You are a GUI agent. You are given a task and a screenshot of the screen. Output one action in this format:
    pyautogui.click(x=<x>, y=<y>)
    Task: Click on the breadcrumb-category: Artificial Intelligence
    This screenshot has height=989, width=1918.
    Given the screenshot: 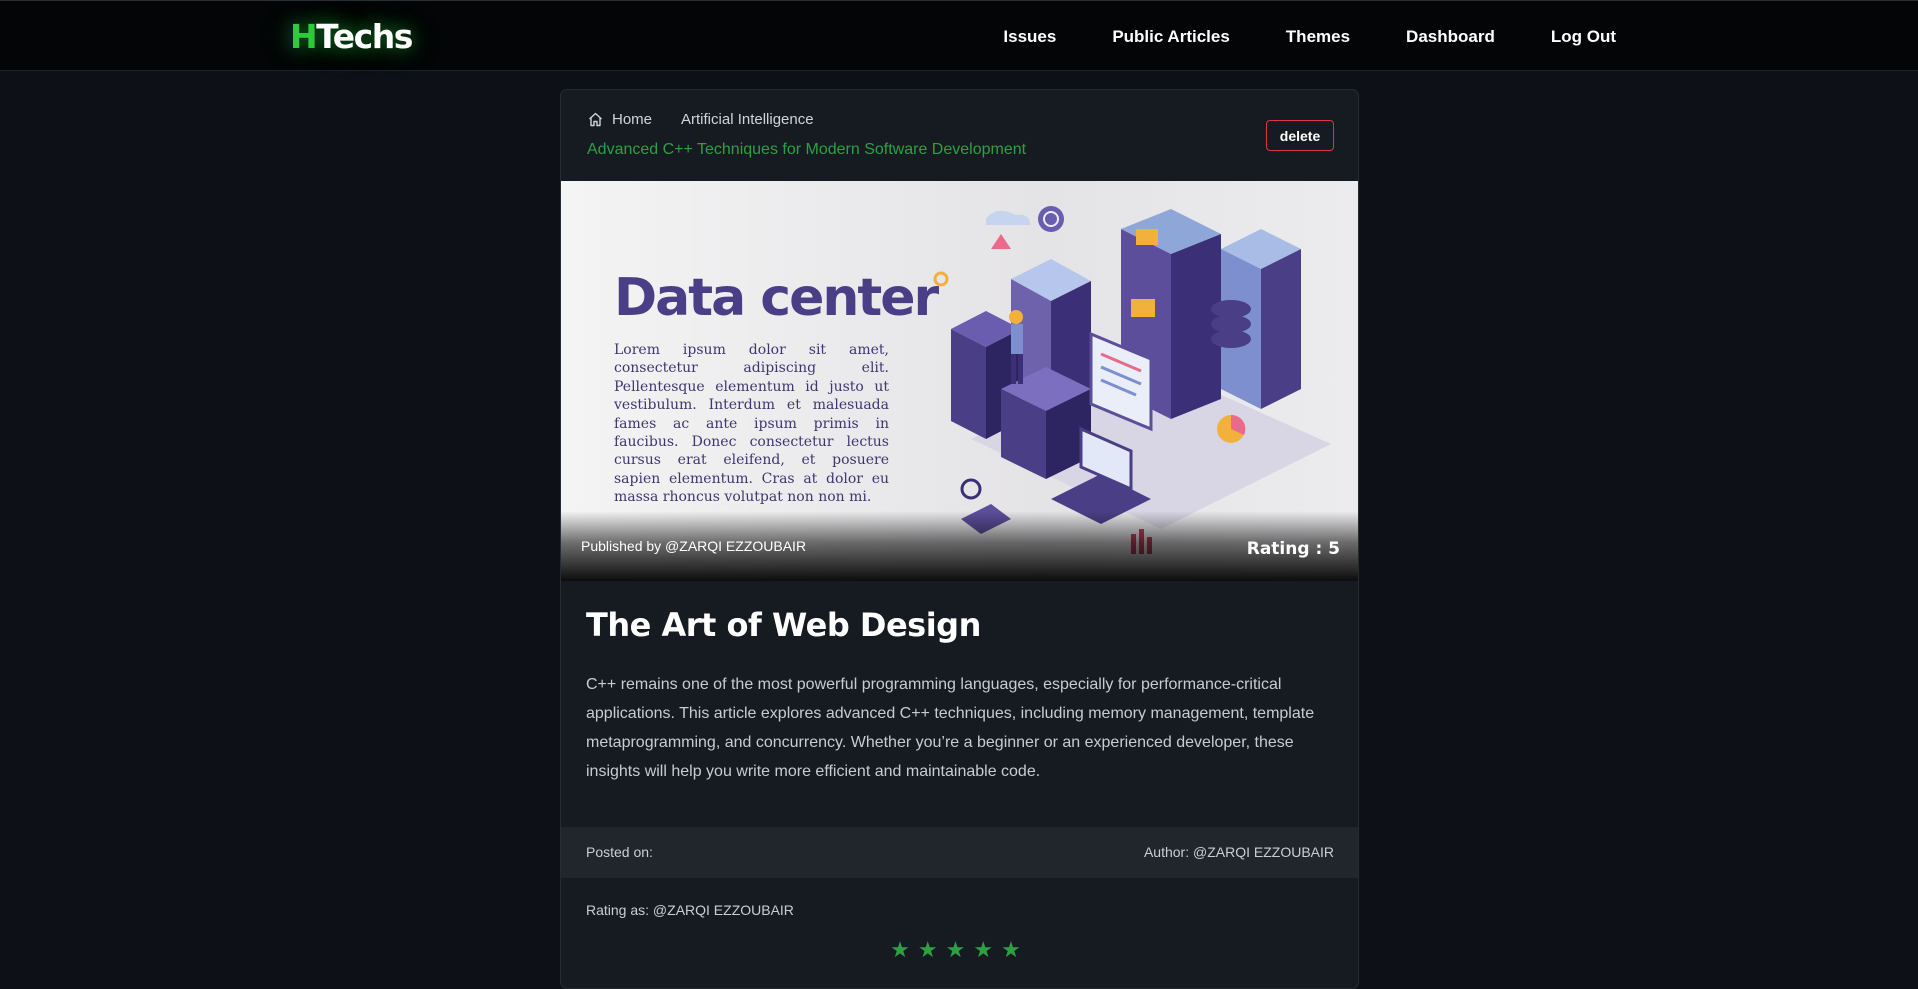 What is the action you would take?
    pyautogui.click(x=747, y=119)
    